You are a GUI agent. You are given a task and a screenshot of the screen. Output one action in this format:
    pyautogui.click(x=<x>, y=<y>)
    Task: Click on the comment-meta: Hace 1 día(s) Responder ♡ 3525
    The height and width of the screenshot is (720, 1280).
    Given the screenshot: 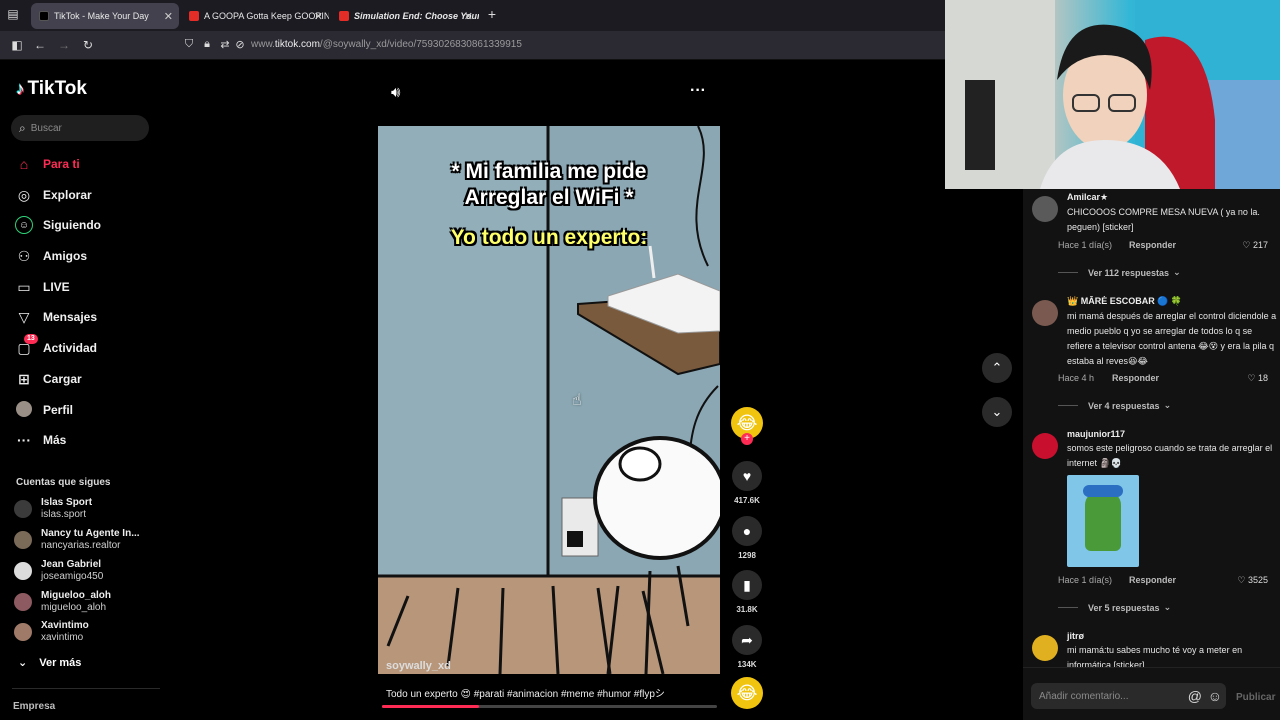 What is the action you would take?
    pyautogui.click(x=1163, y=580)
    